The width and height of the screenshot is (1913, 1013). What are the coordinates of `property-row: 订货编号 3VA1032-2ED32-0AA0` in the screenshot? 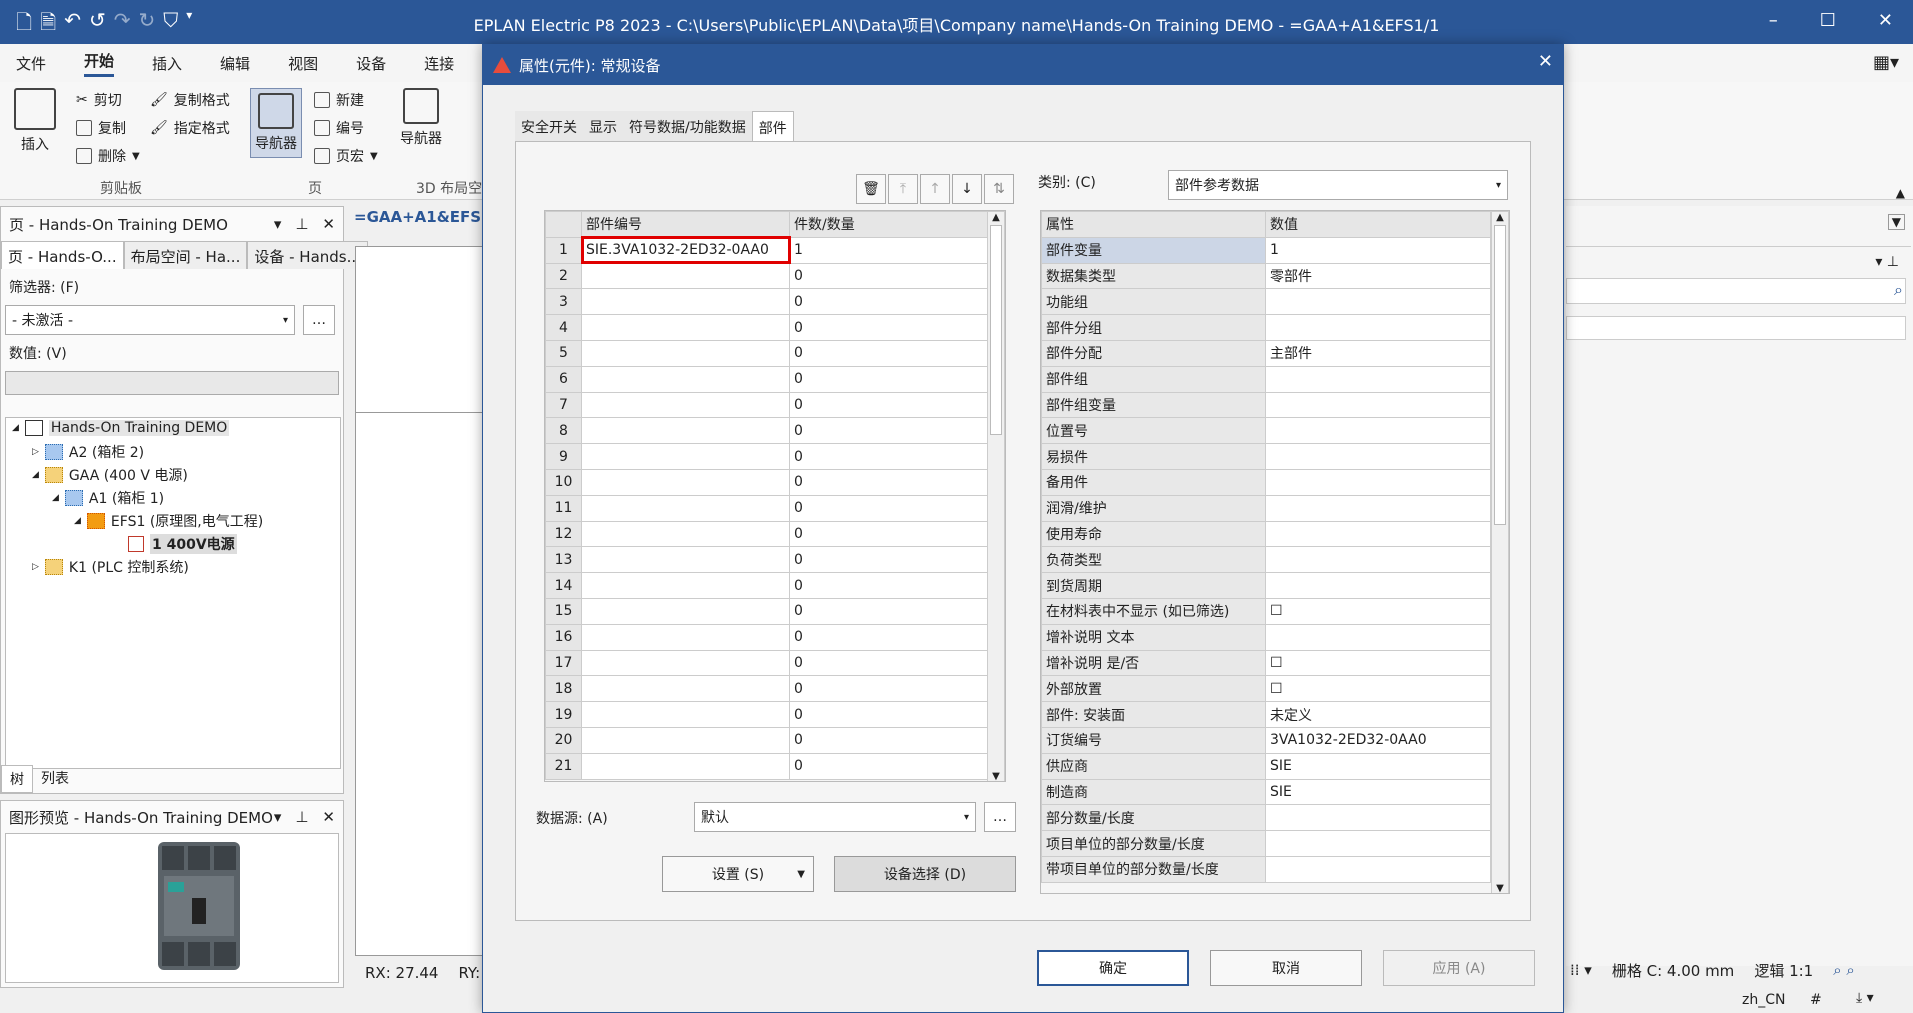 It's located at (1266, 740).